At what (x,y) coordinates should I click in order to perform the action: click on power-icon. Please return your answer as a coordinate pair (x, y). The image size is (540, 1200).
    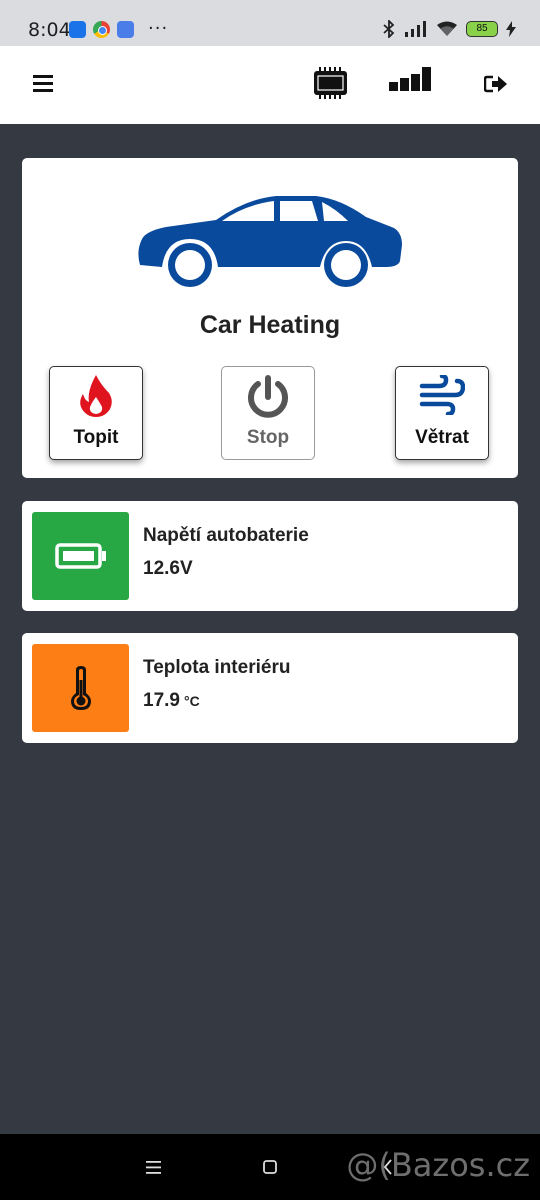
    Looking at the image, I should click on (268, 396).